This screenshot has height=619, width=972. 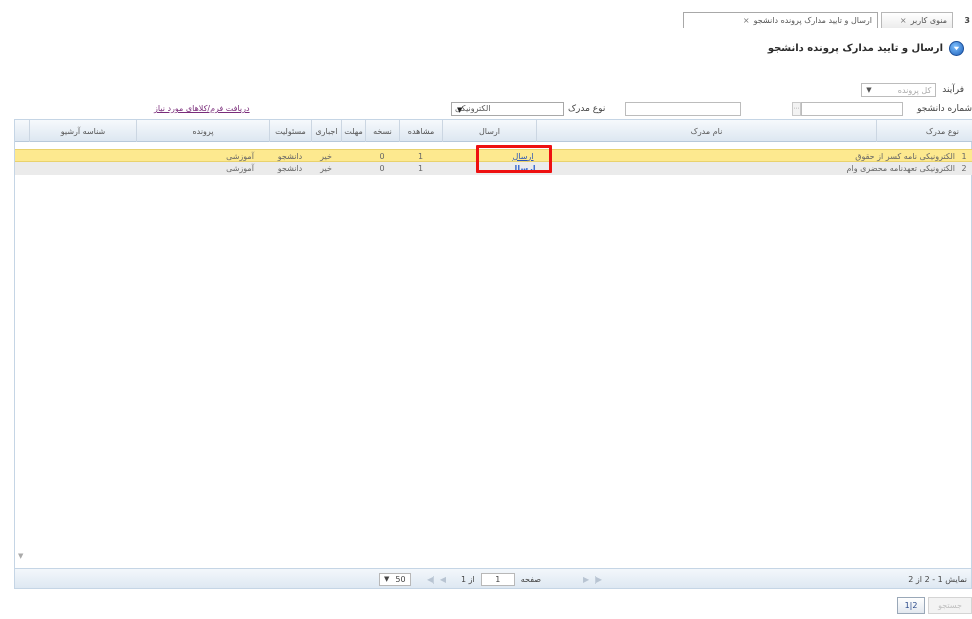 What do you see at coordinates (924, 131) in the screenshot?
I see `col-document-type: نوع مدرک` at bounding box center [924, 131].